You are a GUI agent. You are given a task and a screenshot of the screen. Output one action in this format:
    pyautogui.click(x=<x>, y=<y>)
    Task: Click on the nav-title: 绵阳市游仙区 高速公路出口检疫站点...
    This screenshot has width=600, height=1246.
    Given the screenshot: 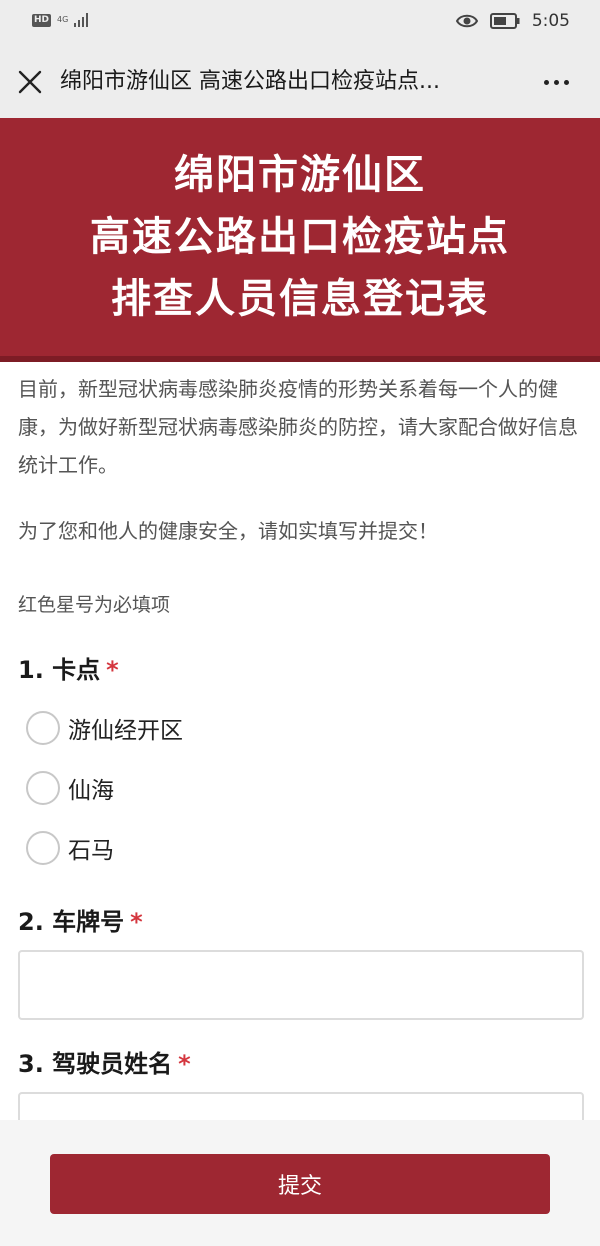 What is the action you would take?
    pyautogui.click(x=250, y=81)
    